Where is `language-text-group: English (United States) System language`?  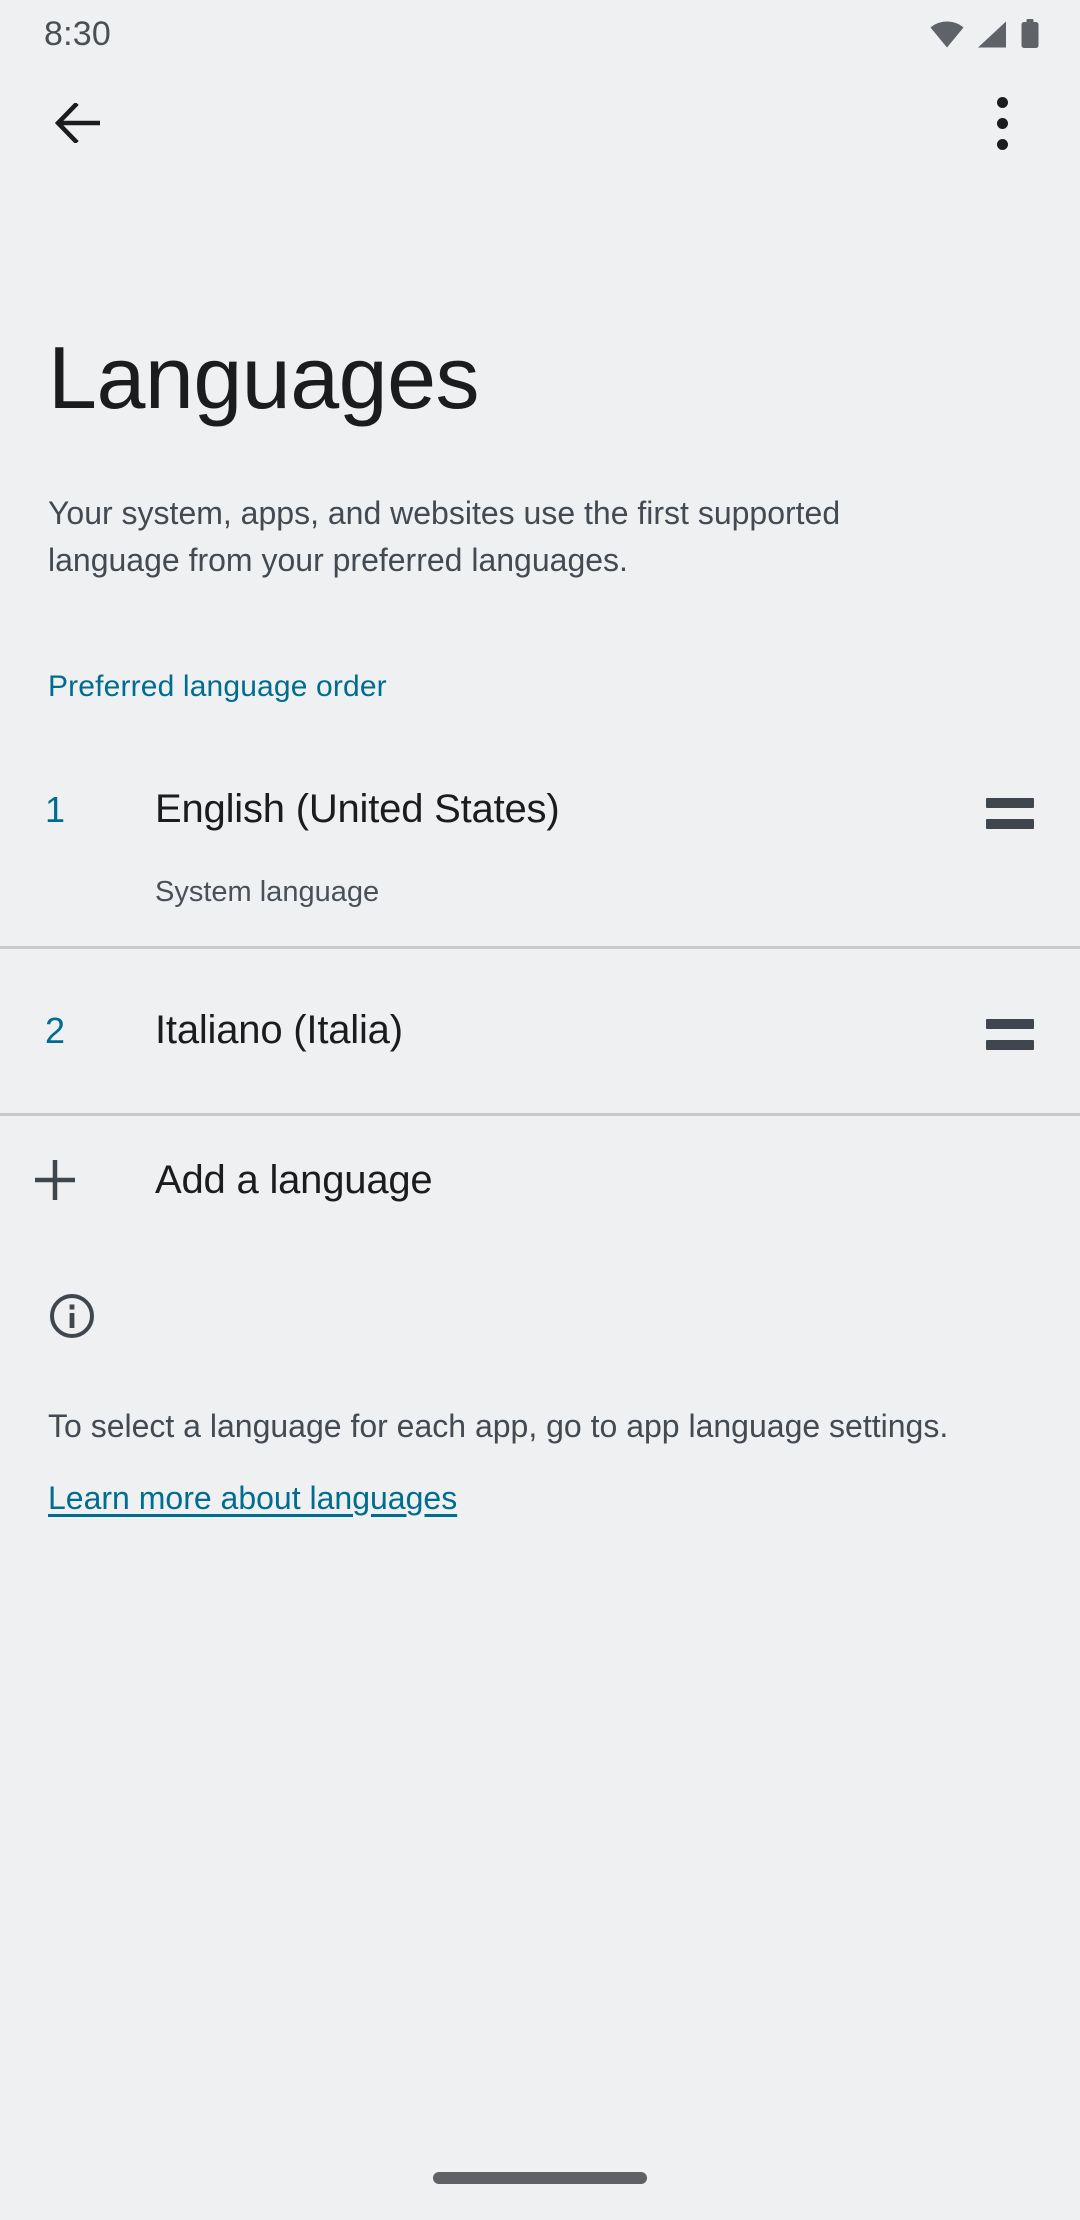
language-text-group: English (United States) System language is located at coordinates (546, 848).